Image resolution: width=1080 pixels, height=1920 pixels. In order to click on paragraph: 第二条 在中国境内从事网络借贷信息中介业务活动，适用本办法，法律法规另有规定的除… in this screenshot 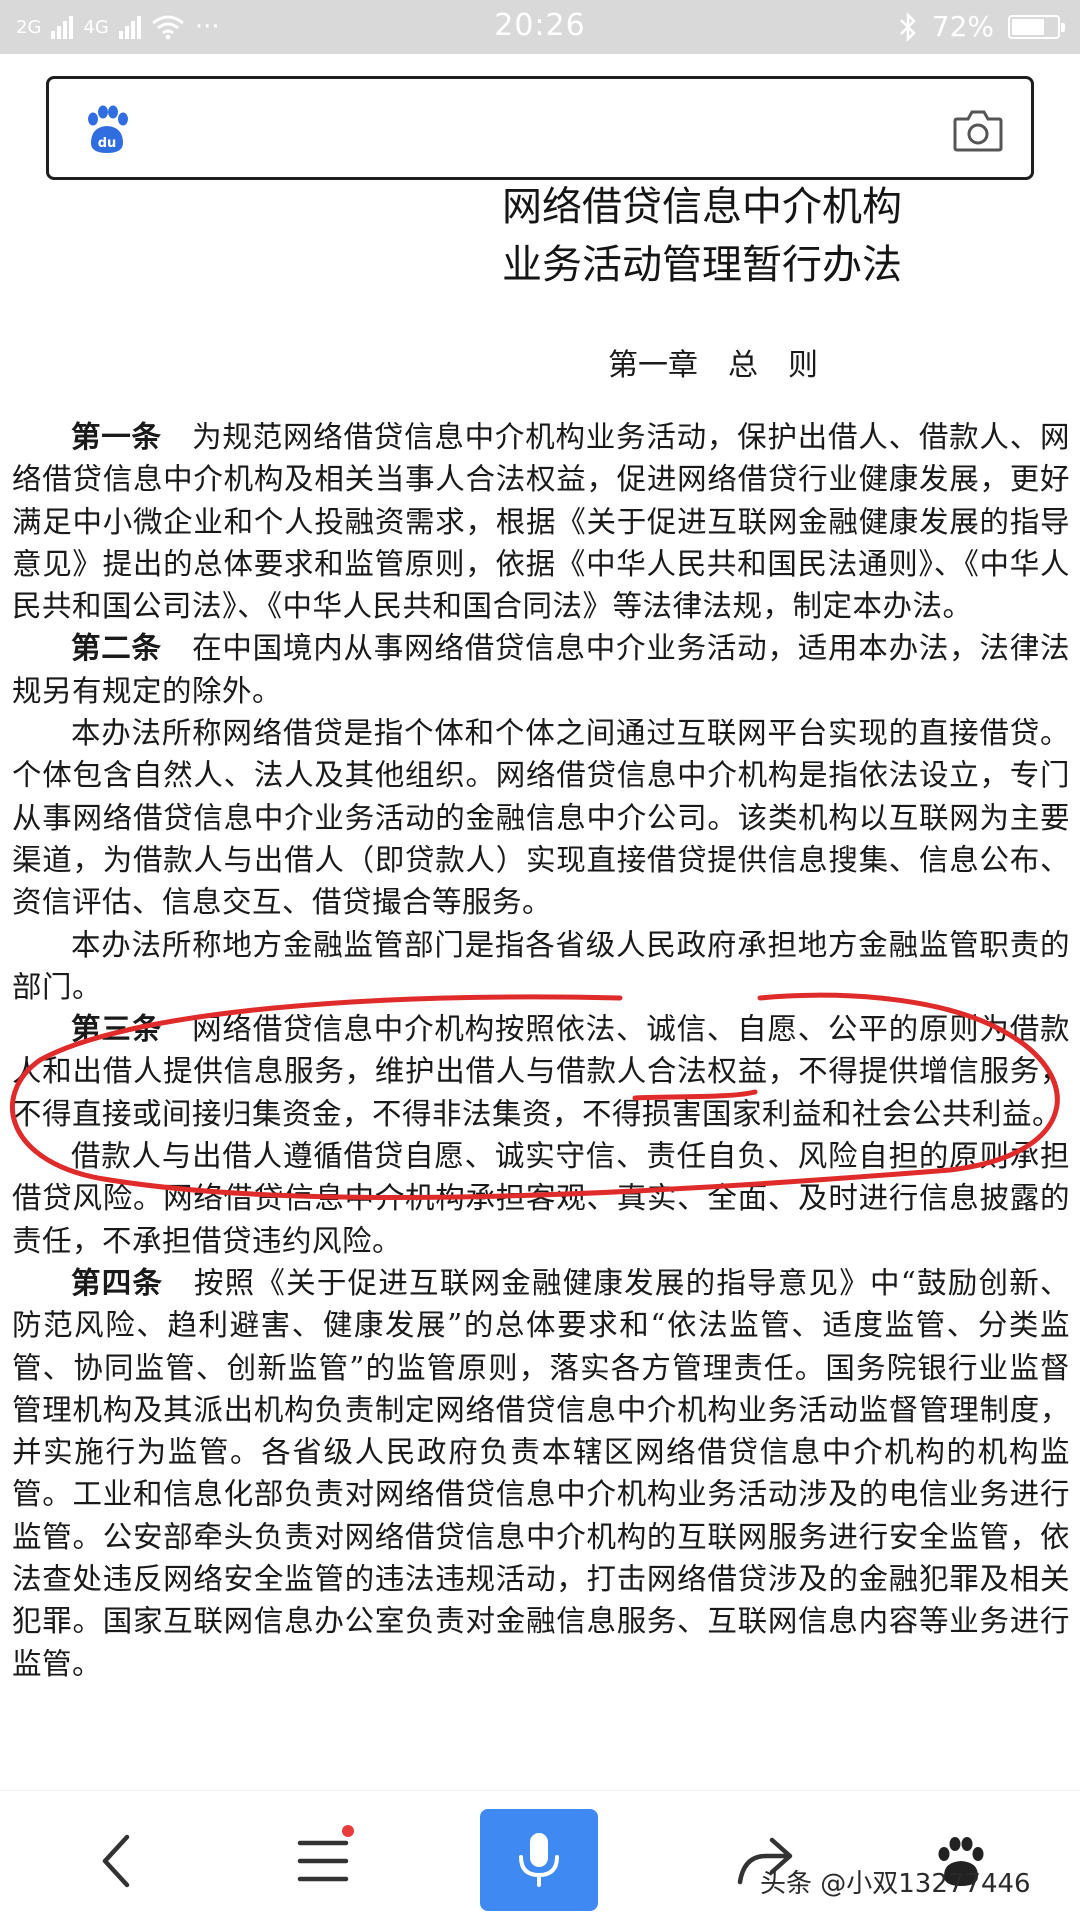, I will do `click(541, 669)`.